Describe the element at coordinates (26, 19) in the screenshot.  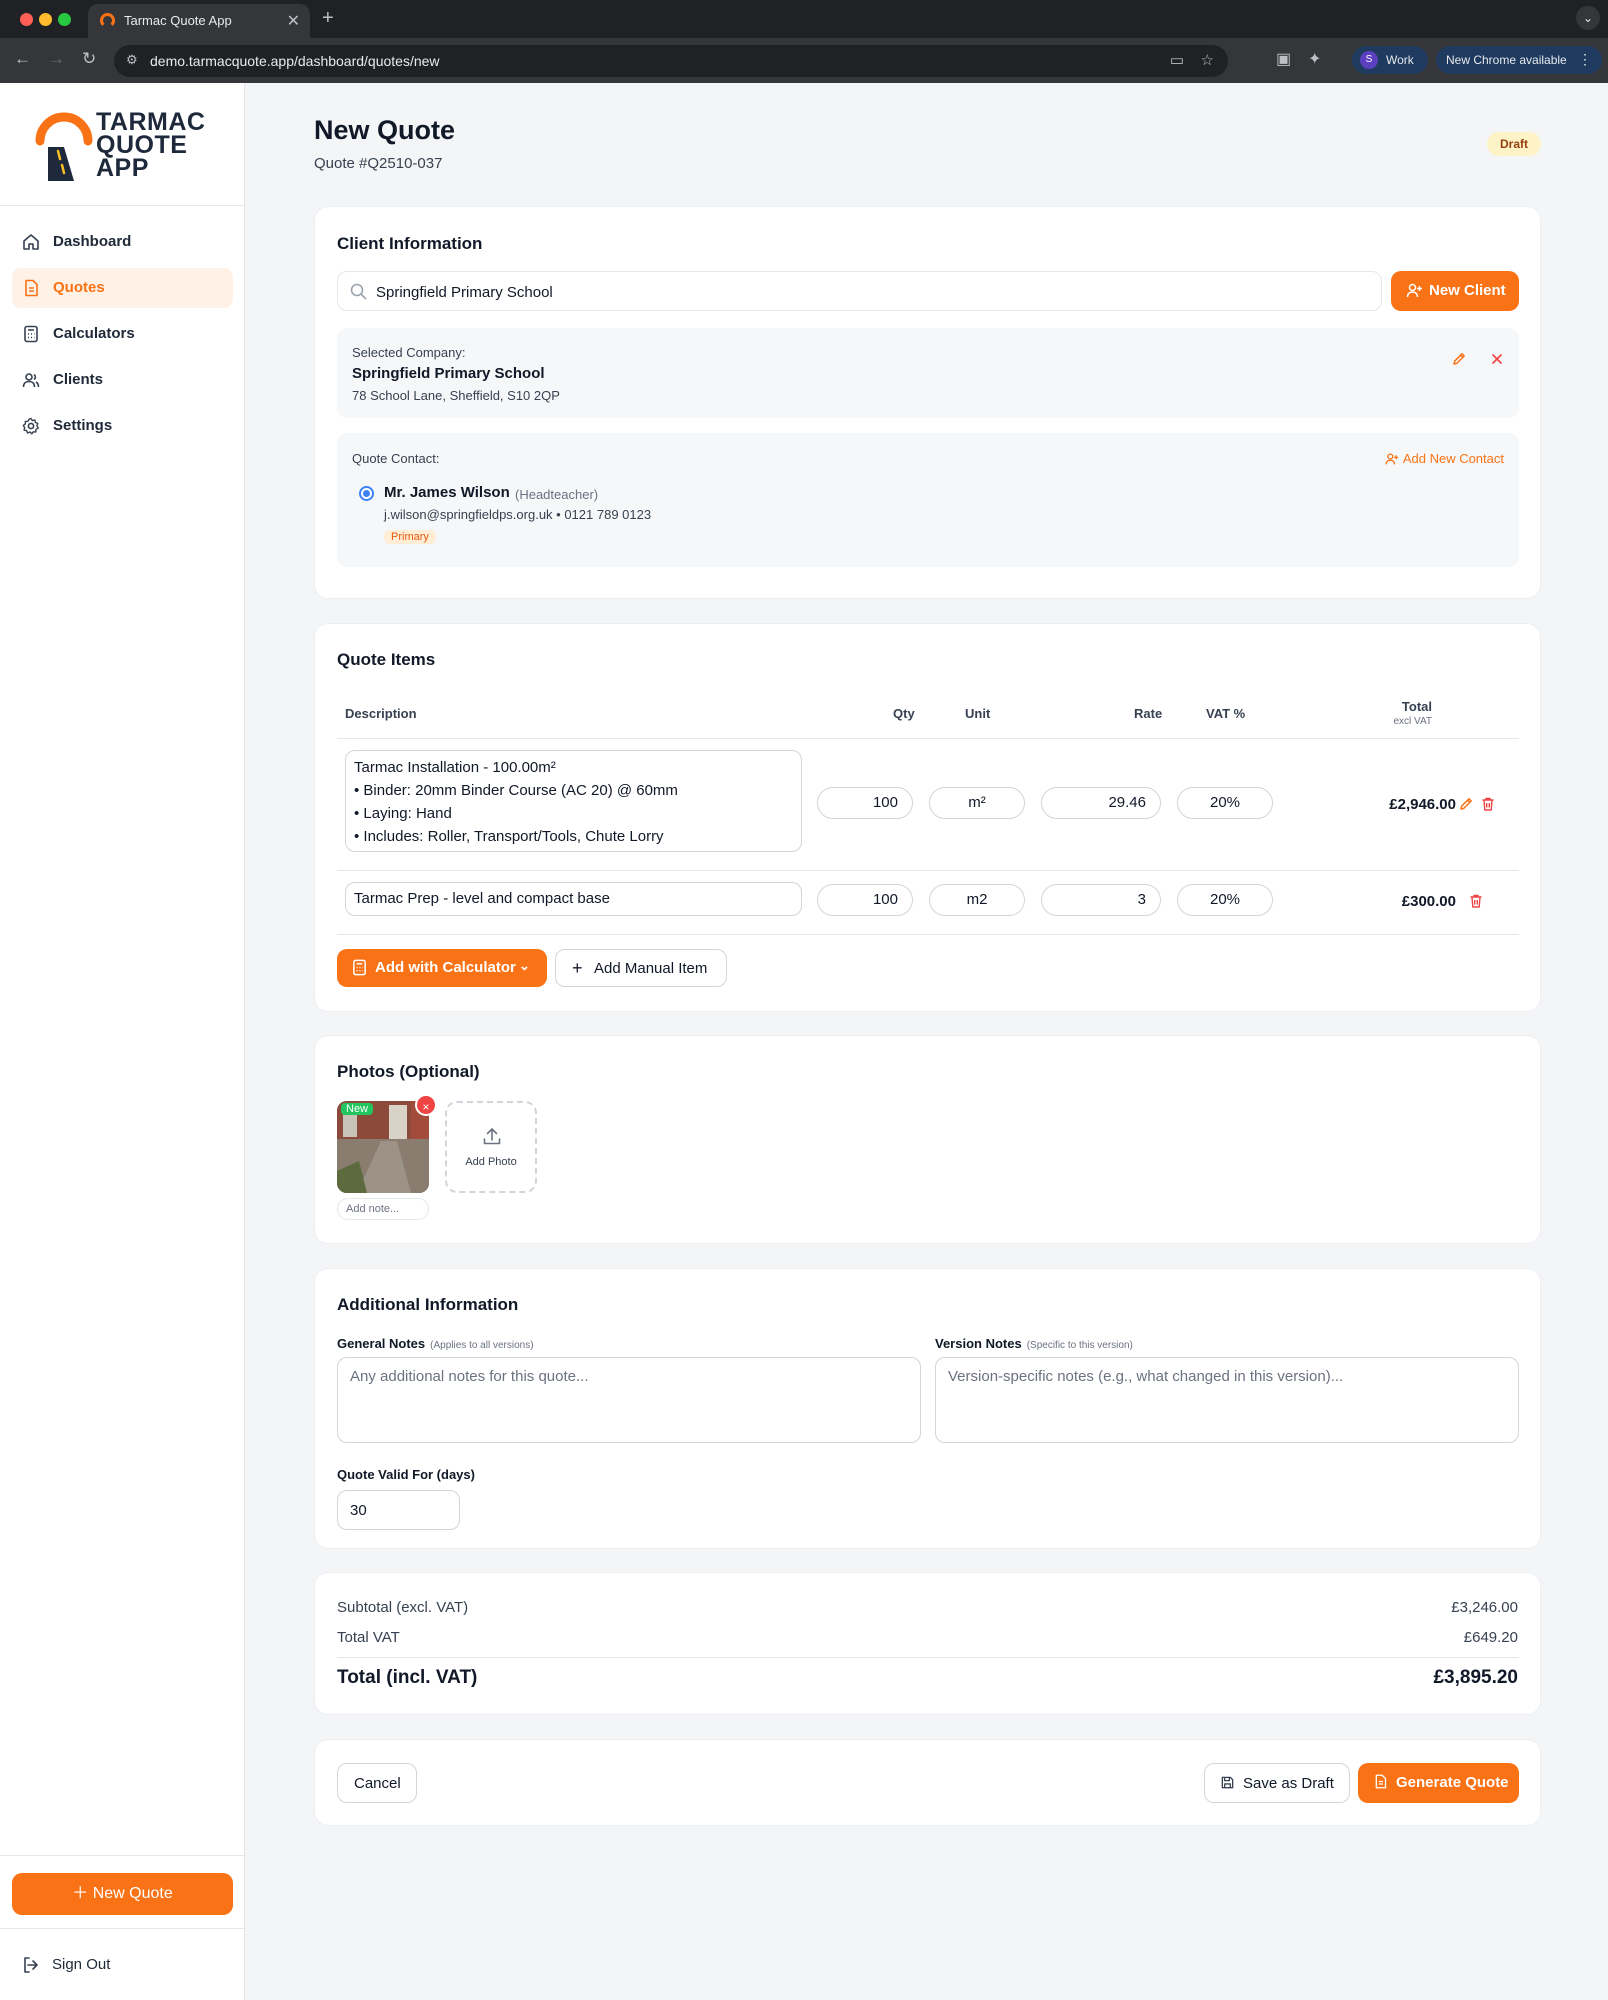
I see `close-window-icon` at that location.